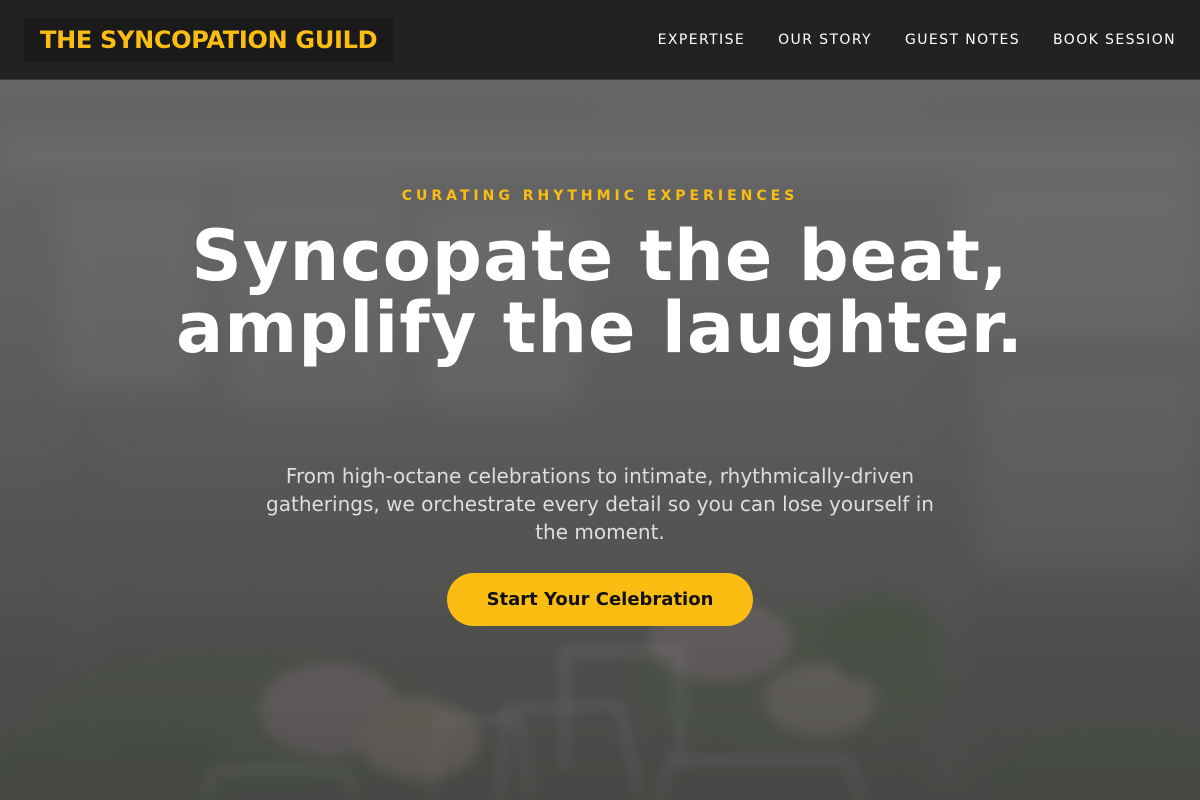 Image resolution: width=1200 pixels, height=800 pixels. What do you see at coordinates (600, 599) in the screenshot?
I see `start-celebration-button: Start Your Celebration` at bounding box center [600, 599].